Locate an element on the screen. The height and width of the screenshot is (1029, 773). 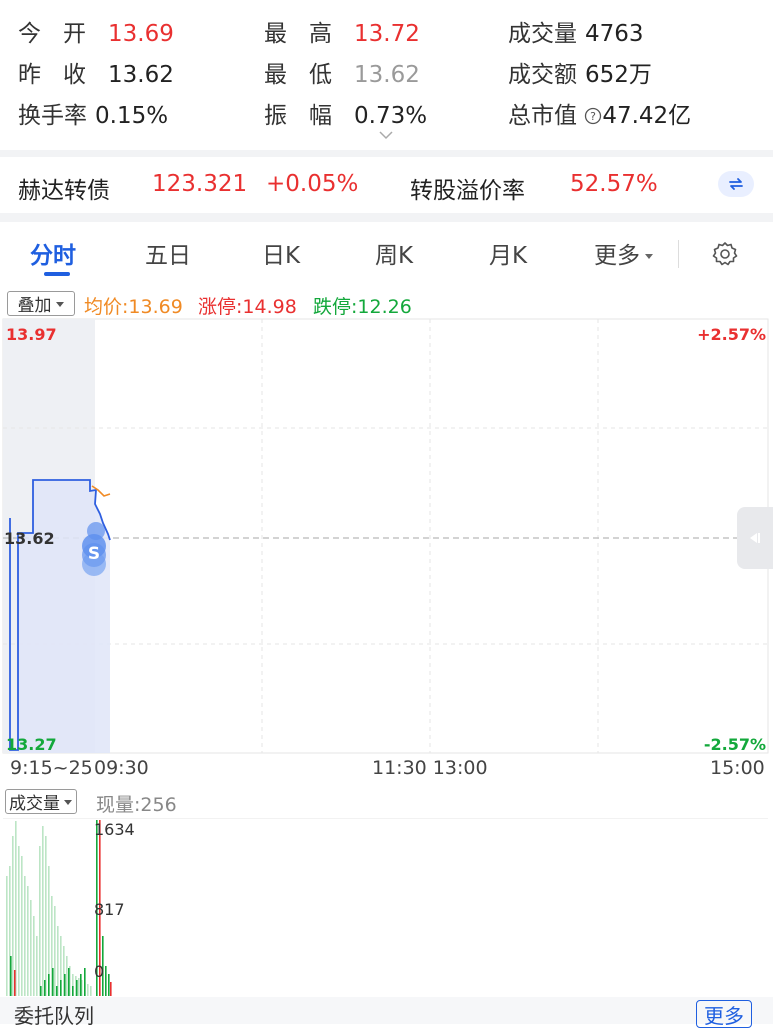
tab-more: 更多 is located at coordinates (624, 253).